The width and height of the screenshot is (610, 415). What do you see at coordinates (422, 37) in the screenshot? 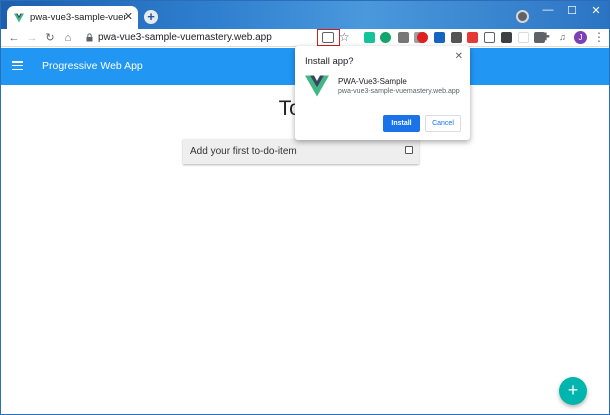
I see `opera-ext-icon` at bounding box center [422, 37].